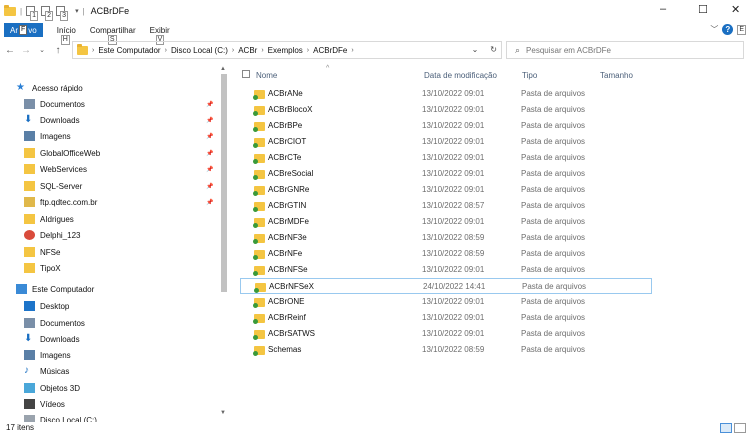  I want to click on chevron-right-icon: ›, so click(93, 50).